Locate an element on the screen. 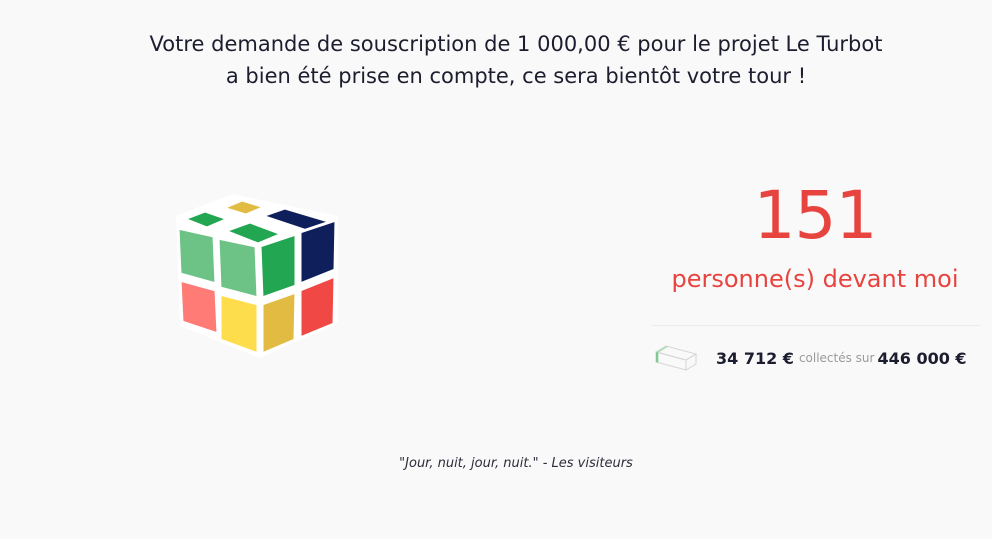 Image resolution: width=992 pixels, height=539 pixels. queue-position: 151 personne(s) devant moi is located at coordinates (815, 236).